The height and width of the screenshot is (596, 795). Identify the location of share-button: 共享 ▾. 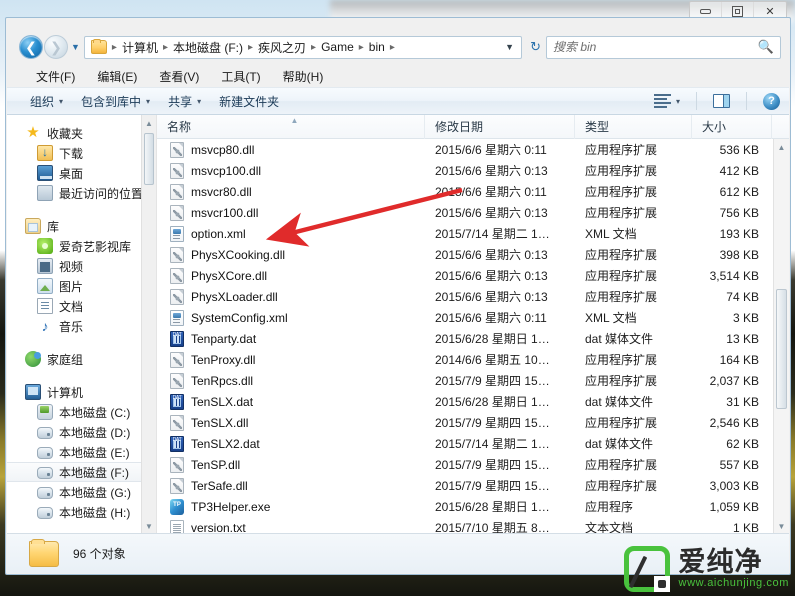
(184, 101).